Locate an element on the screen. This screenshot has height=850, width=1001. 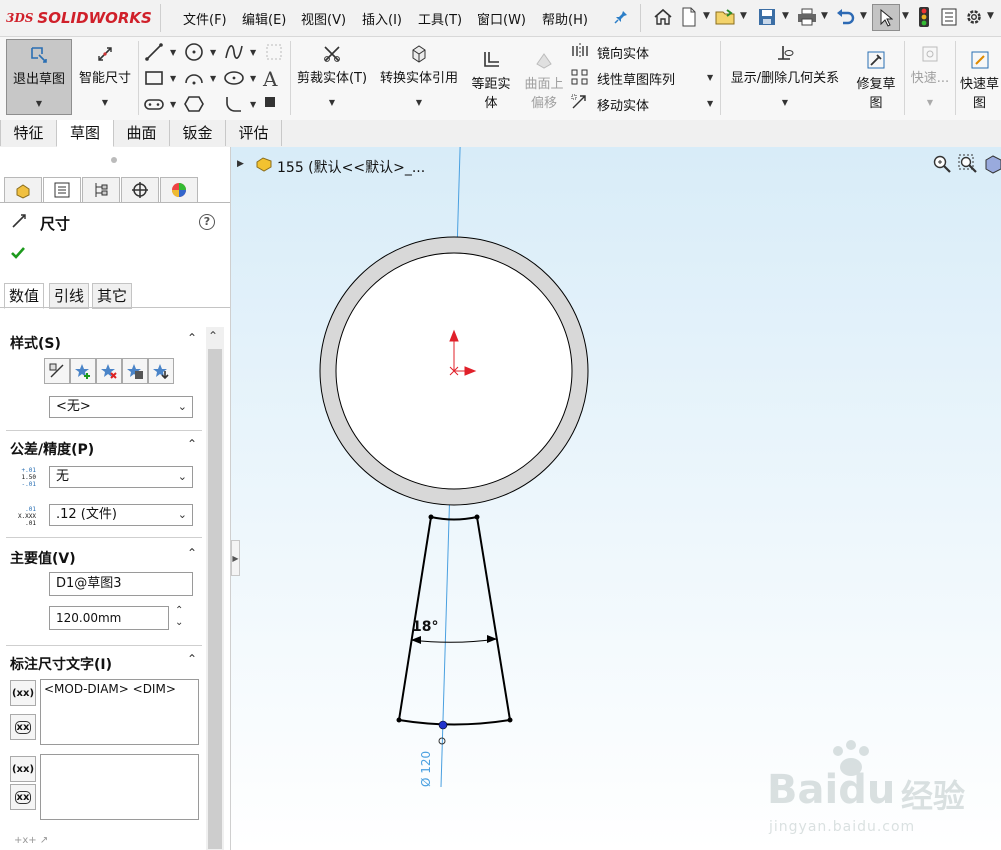
tab-features: 特征 is located at coordinates (28, 133).